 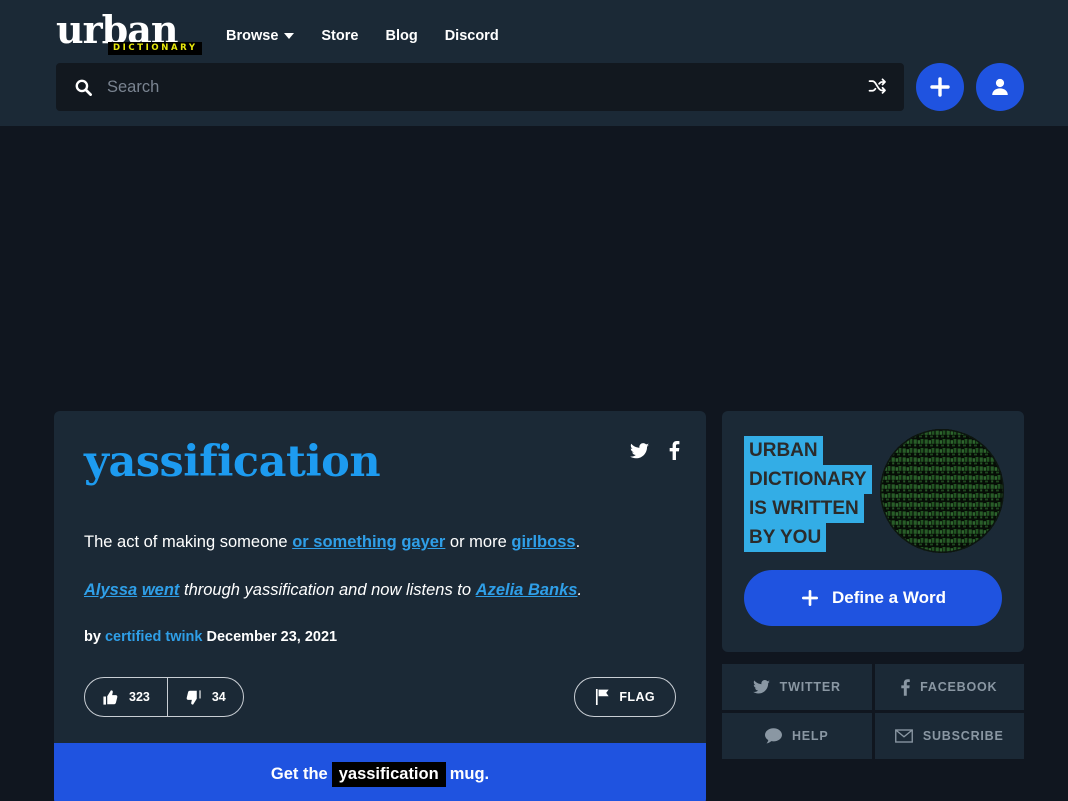 I want to click on mug-banner-word: yassification, so click(x=388, y=774).